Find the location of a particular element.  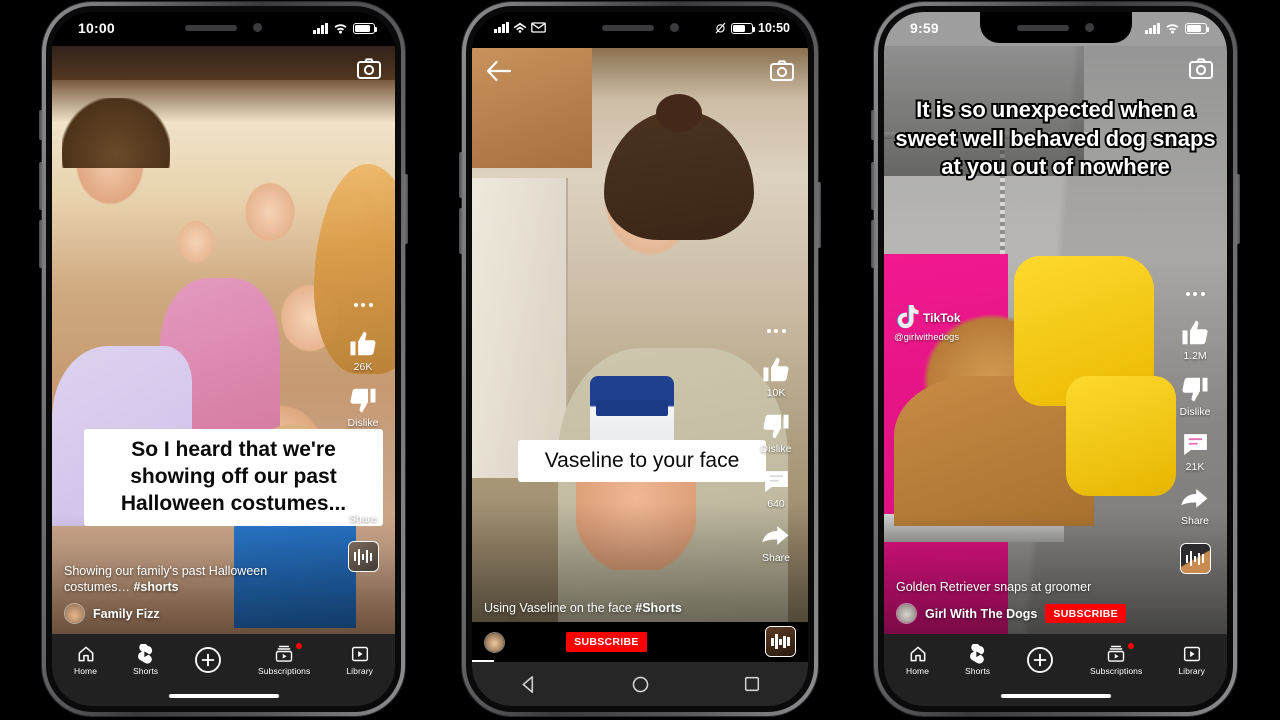

video-description: Golden Retriever snaps at groomer is located at coordinates (1030, 587).